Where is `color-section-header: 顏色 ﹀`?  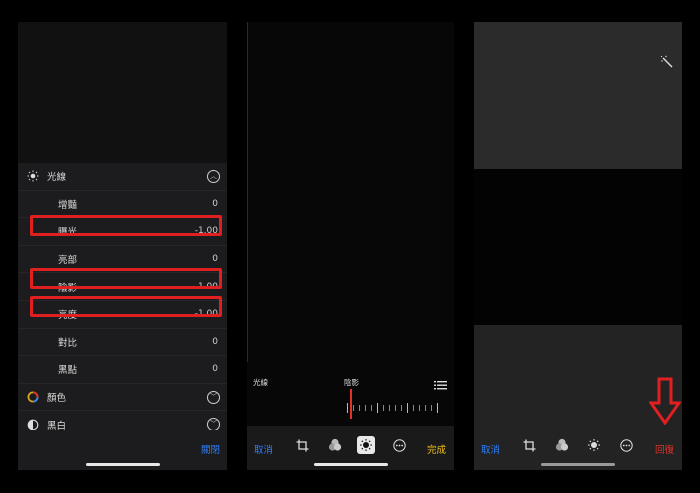 color-section-header: 顏色 ﹀ is located at coordinates (122, 398).